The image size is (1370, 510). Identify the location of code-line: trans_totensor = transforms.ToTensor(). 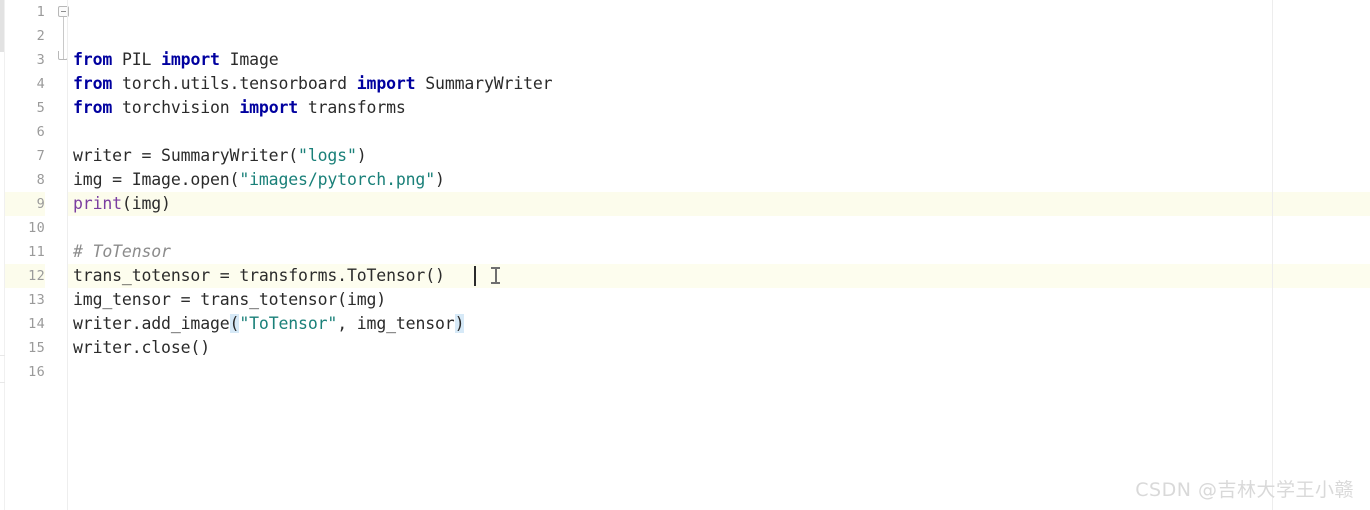
(256, 250).